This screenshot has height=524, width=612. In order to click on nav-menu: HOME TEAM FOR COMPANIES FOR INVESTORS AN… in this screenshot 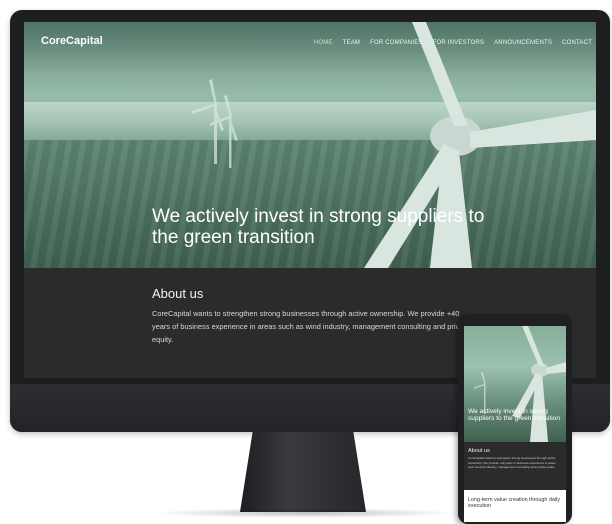, I will do `click(453, 43)`.